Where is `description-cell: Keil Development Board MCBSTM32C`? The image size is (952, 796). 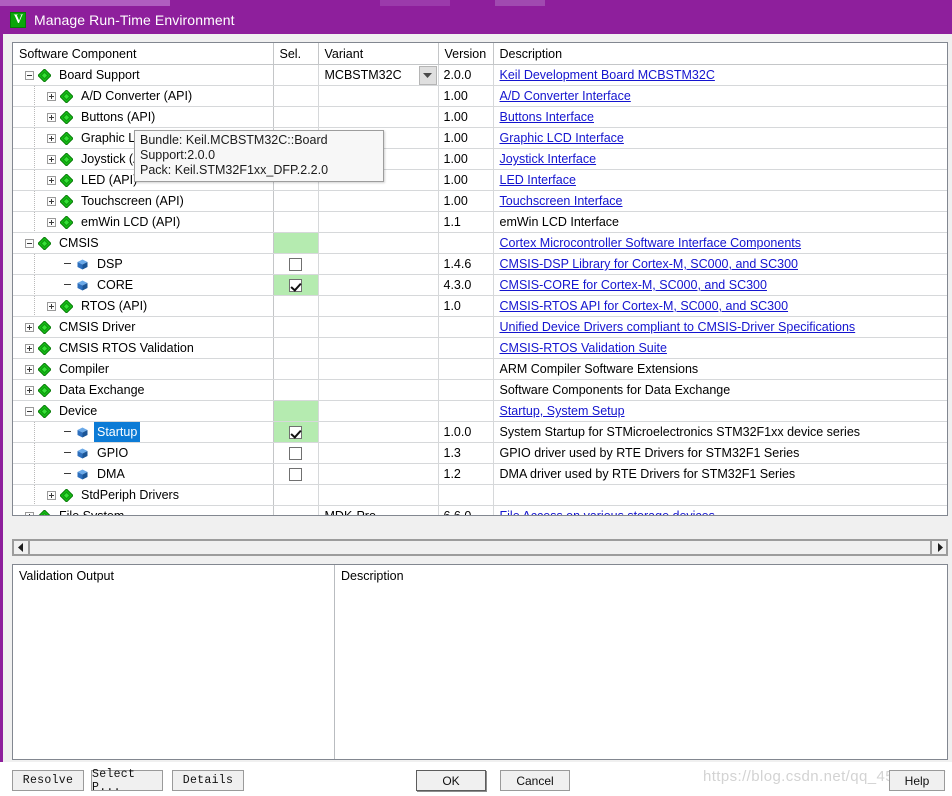
description-cell: Keil Development Board MCBSTM32C is located at coordinates (720, 75).